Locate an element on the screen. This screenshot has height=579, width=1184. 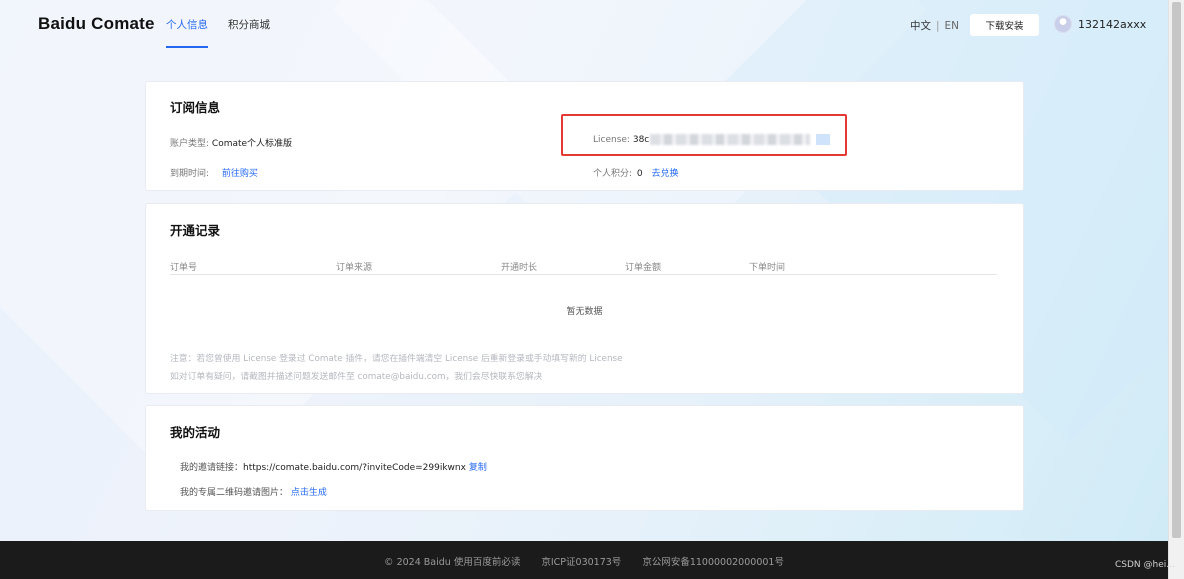
nav-tab-points-mall: 积分商城 is located at coordinates (249, 24).